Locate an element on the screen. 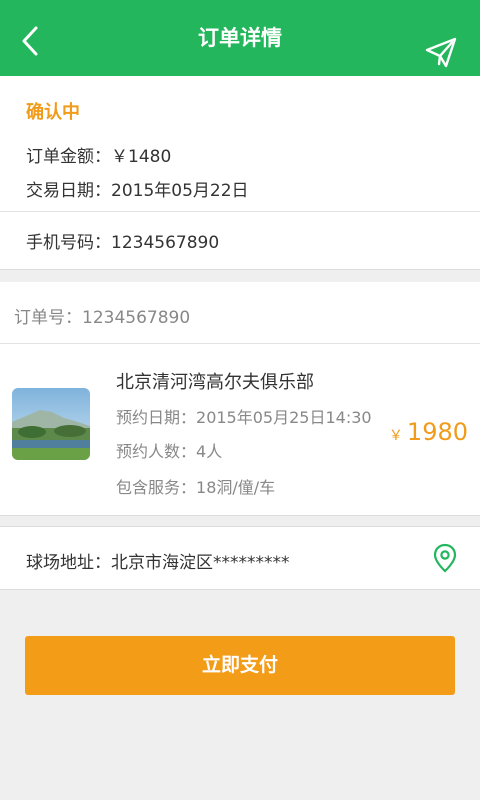  pay-now-button: 立即支付 is located at coordinates (240, 665).